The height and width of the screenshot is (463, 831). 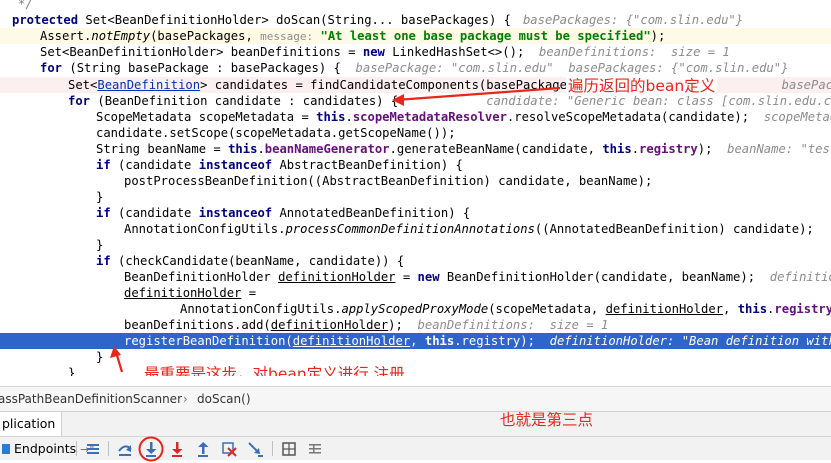 I want to click on debugger-toolbar: Endpoints →", so click(x=415, y=449).